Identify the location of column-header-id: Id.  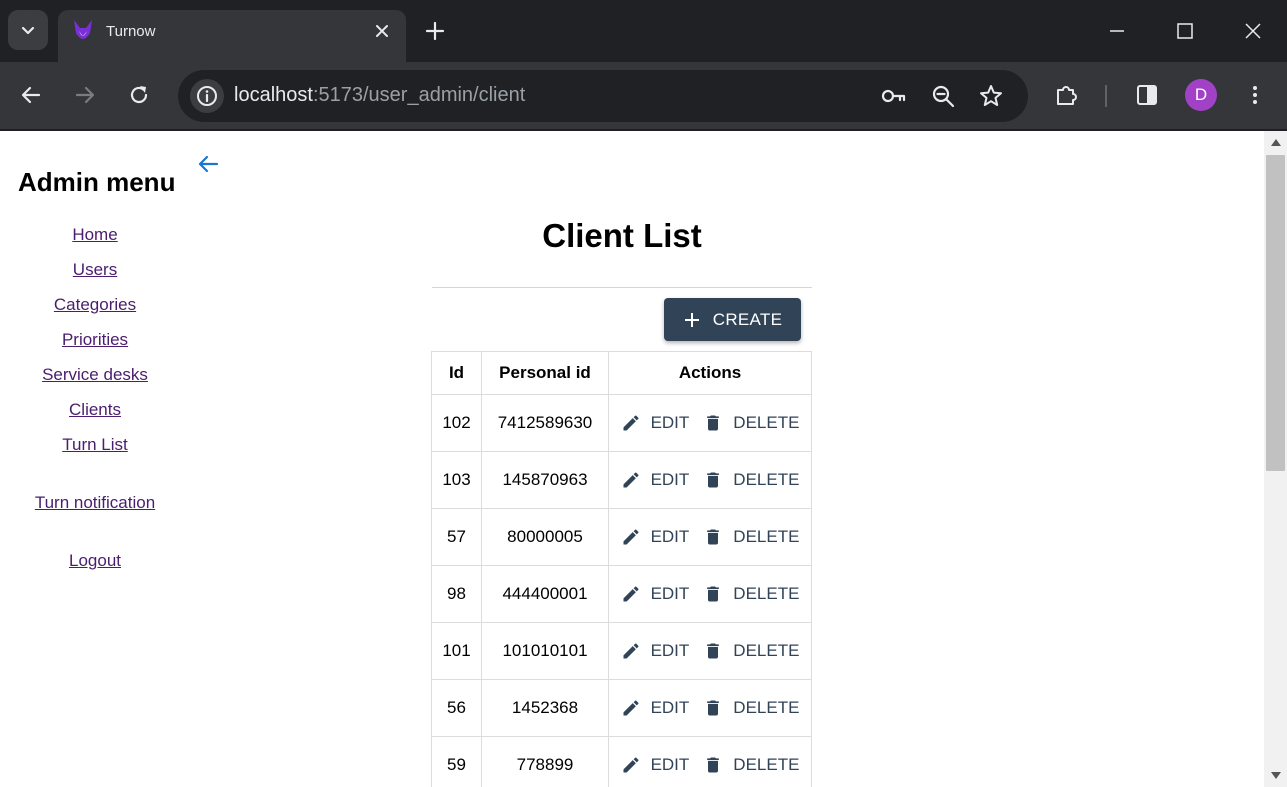
(456, 373).